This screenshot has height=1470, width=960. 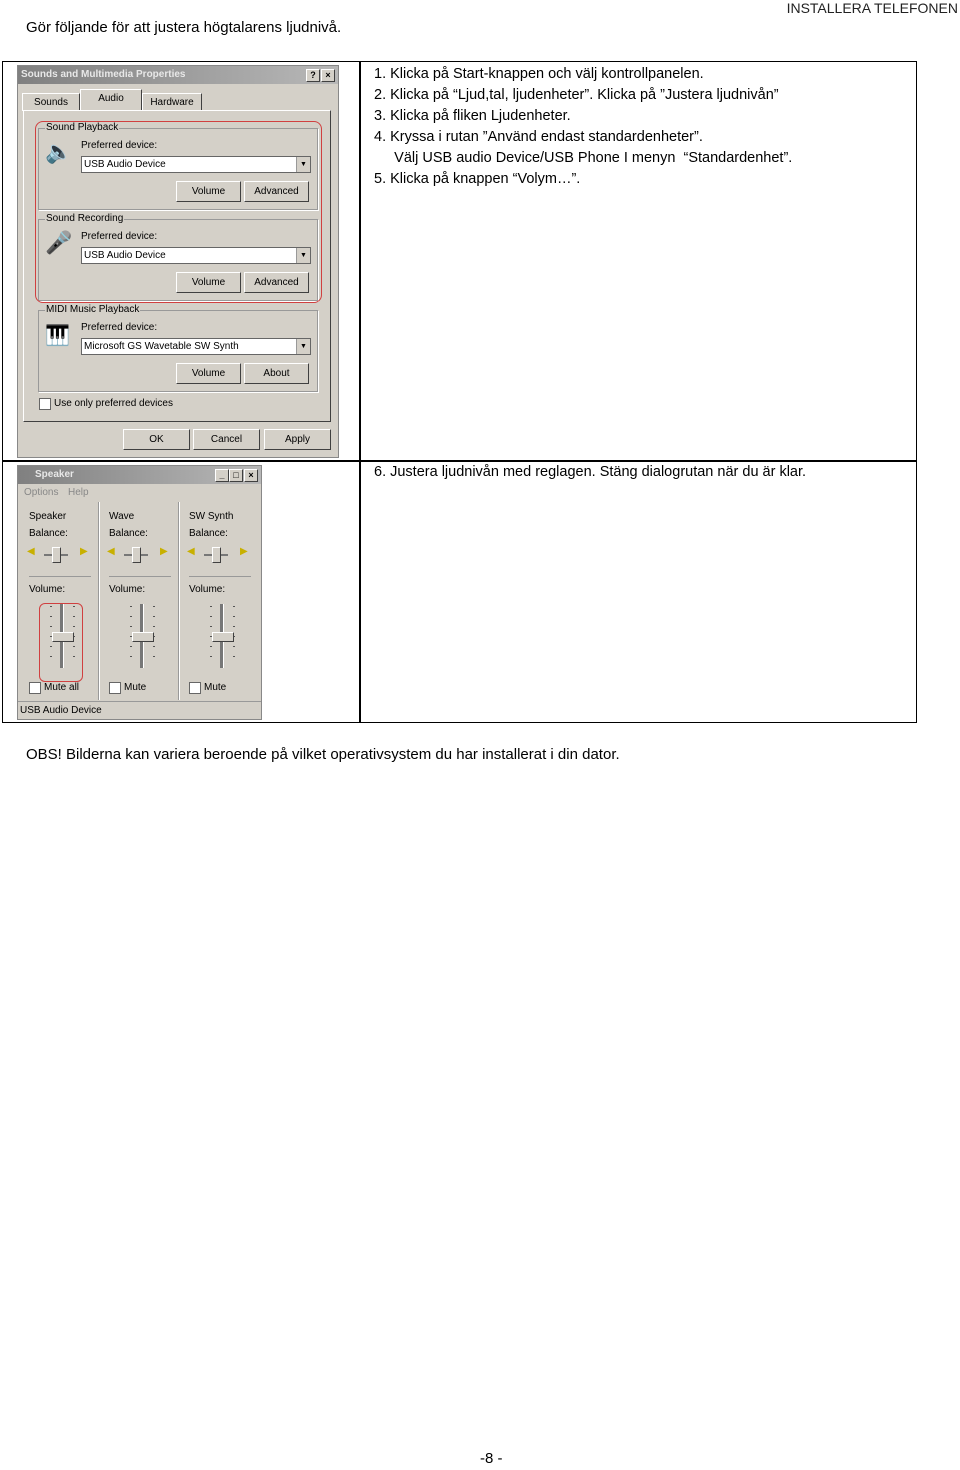 I want to click on help-button: ?, so click(x=313, y=75).